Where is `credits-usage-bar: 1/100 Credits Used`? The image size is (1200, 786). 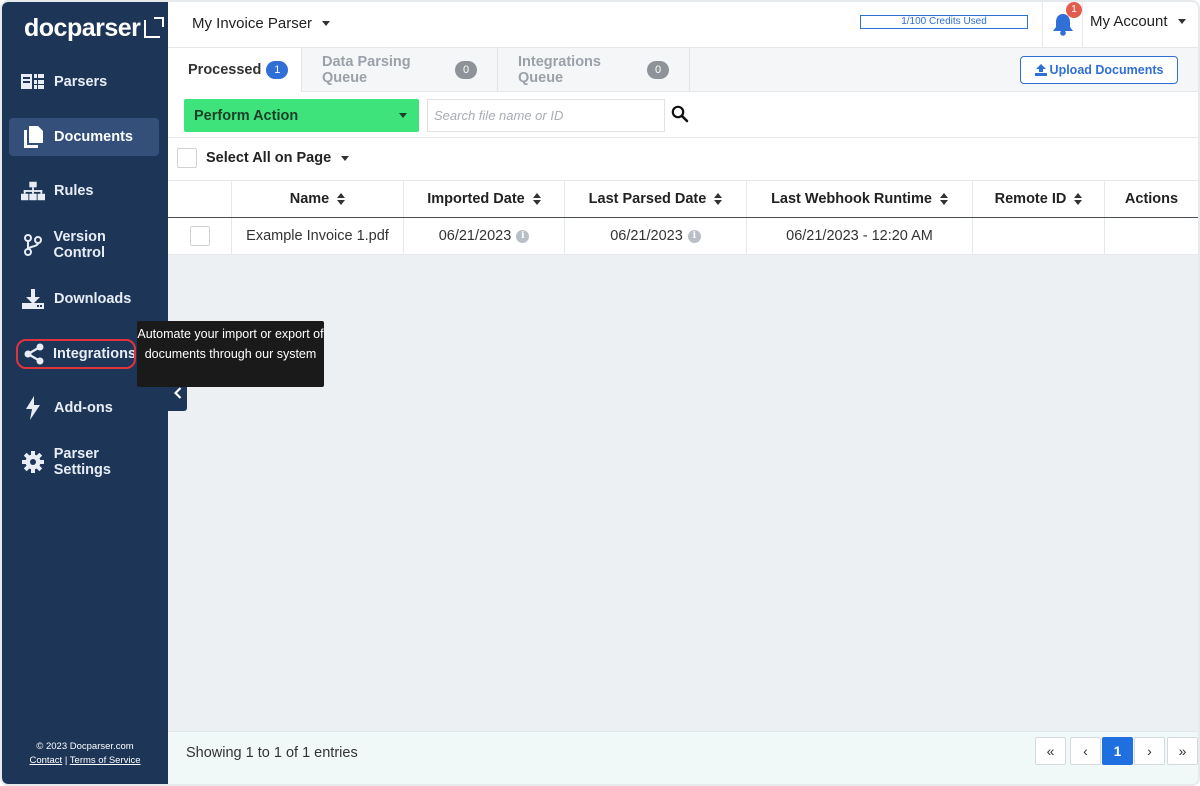 credits-usage-bar: 1/100 Credits Used is located at coordinates (944, 22).